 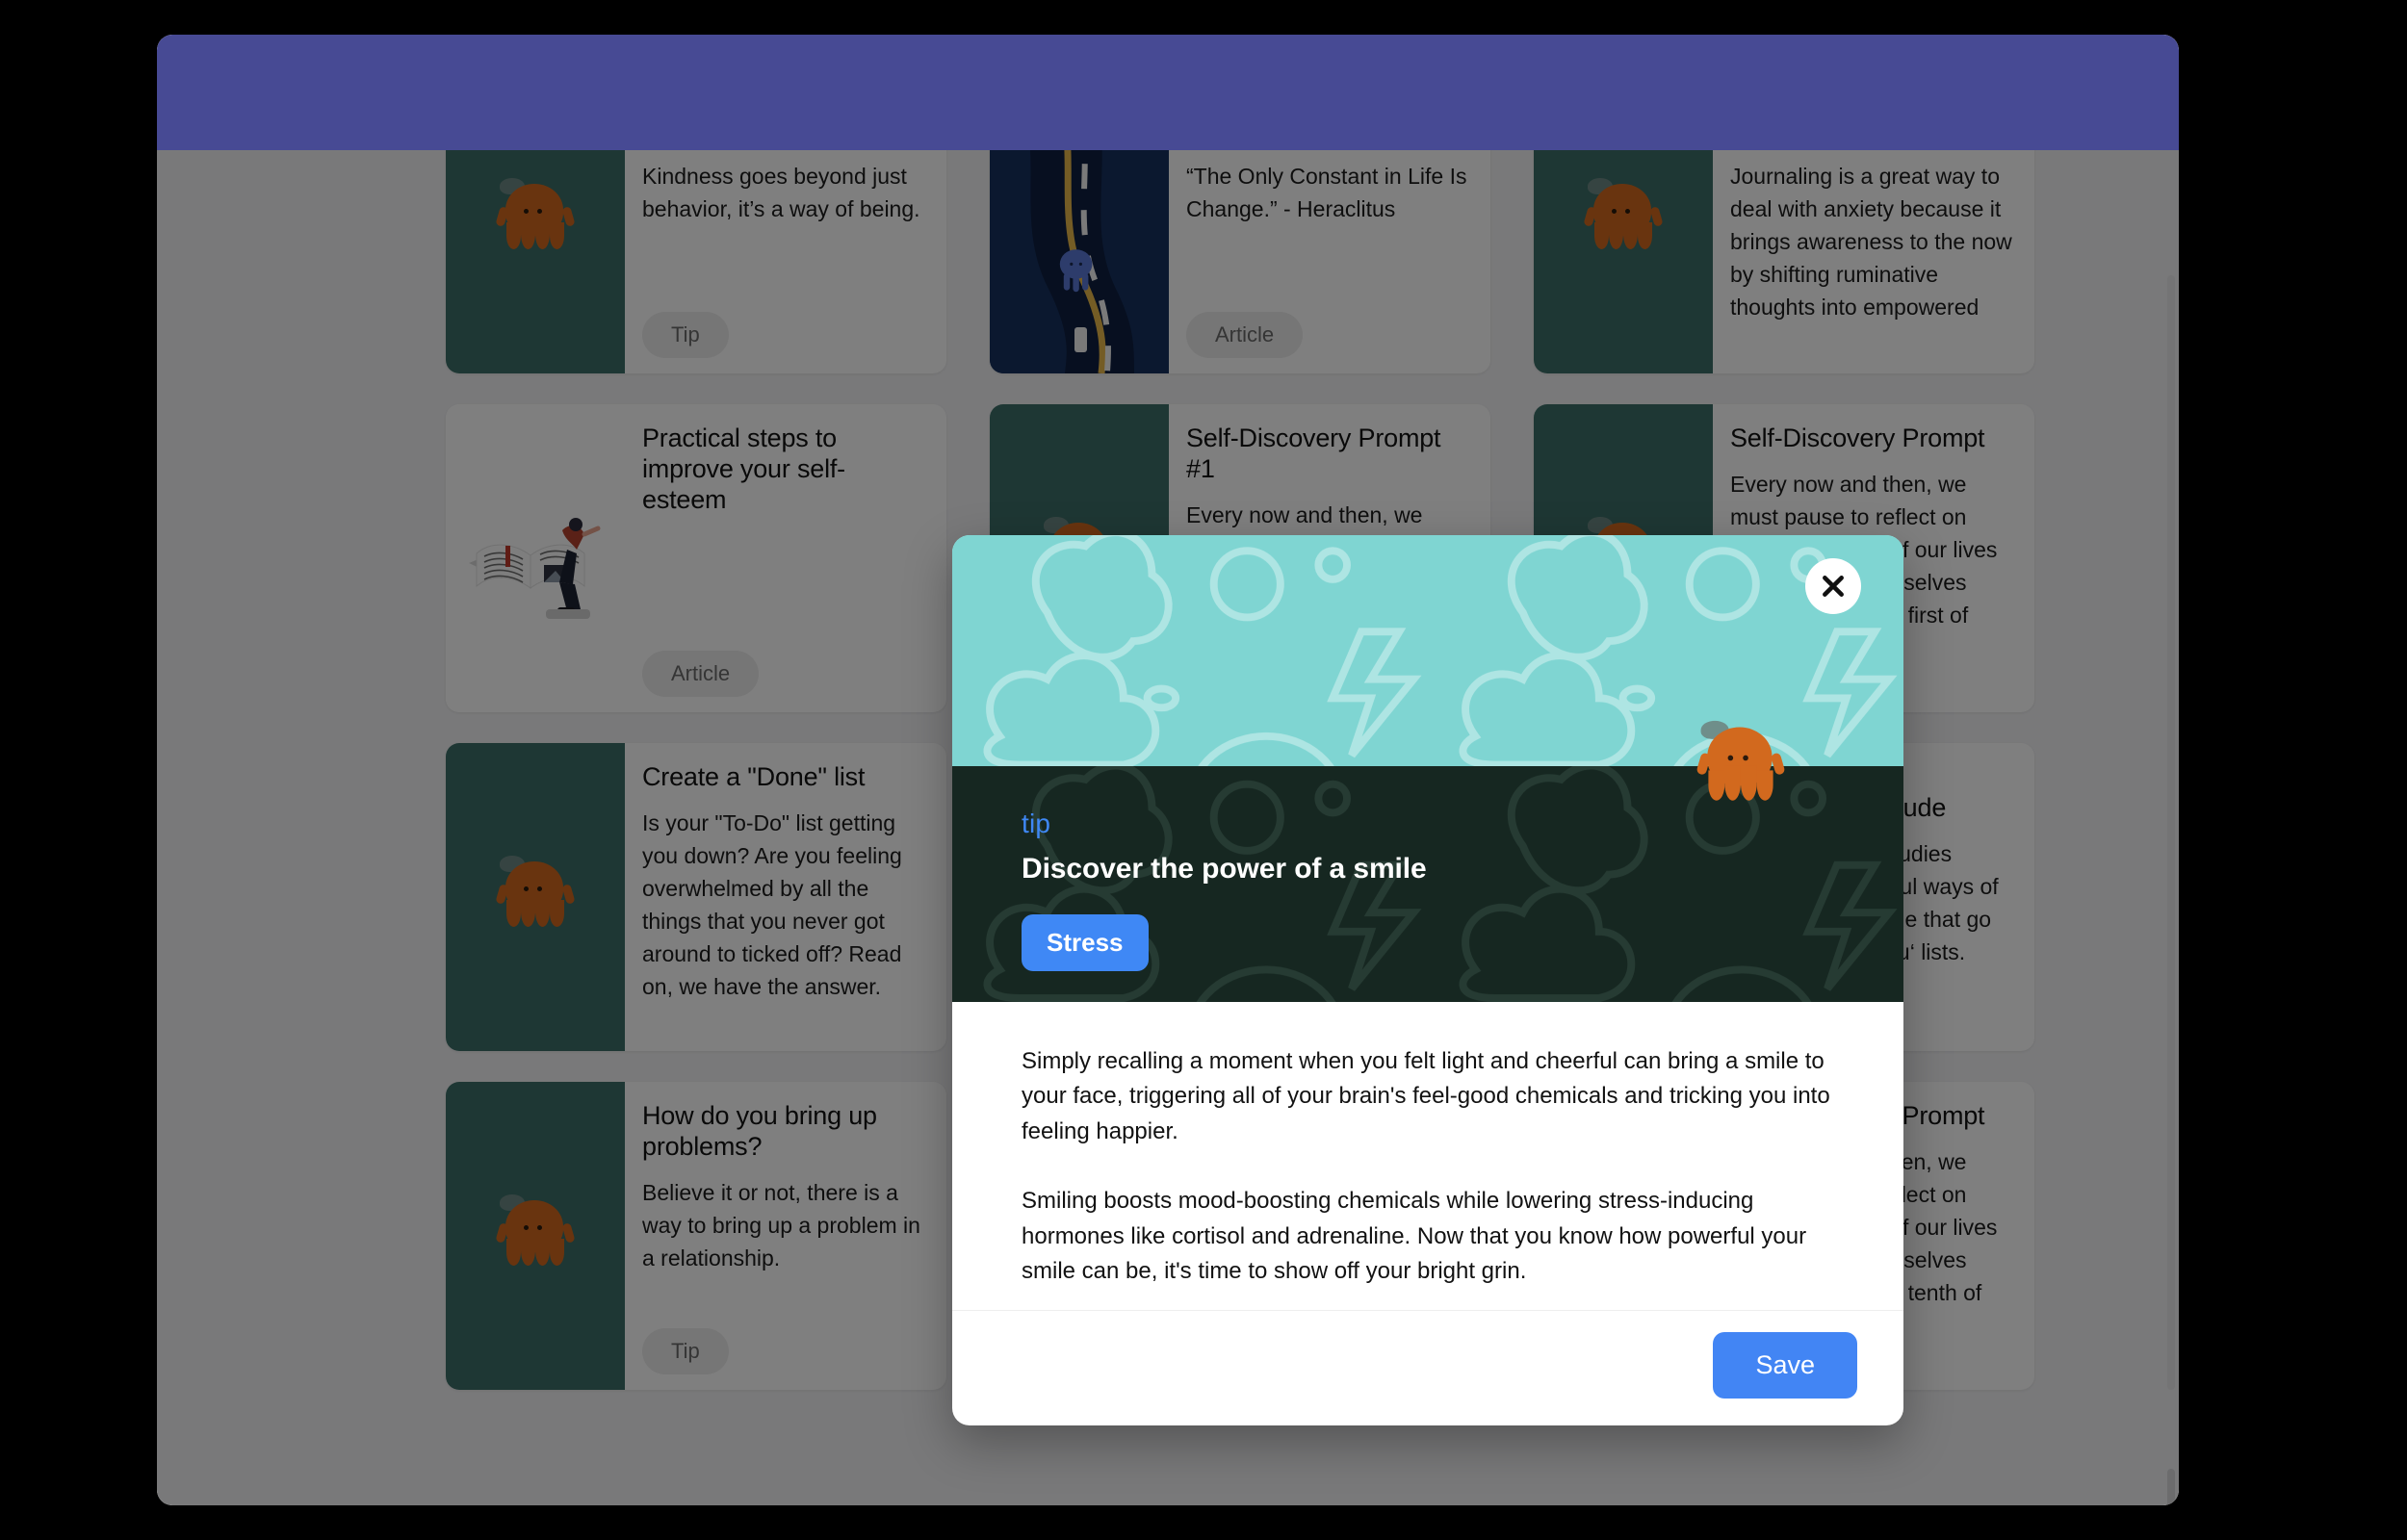 What do you see at coordinates (1224, 869) in the screenshot?
I see `modal-title: Discover the power of a smile` at bounding box center [1224, 869].